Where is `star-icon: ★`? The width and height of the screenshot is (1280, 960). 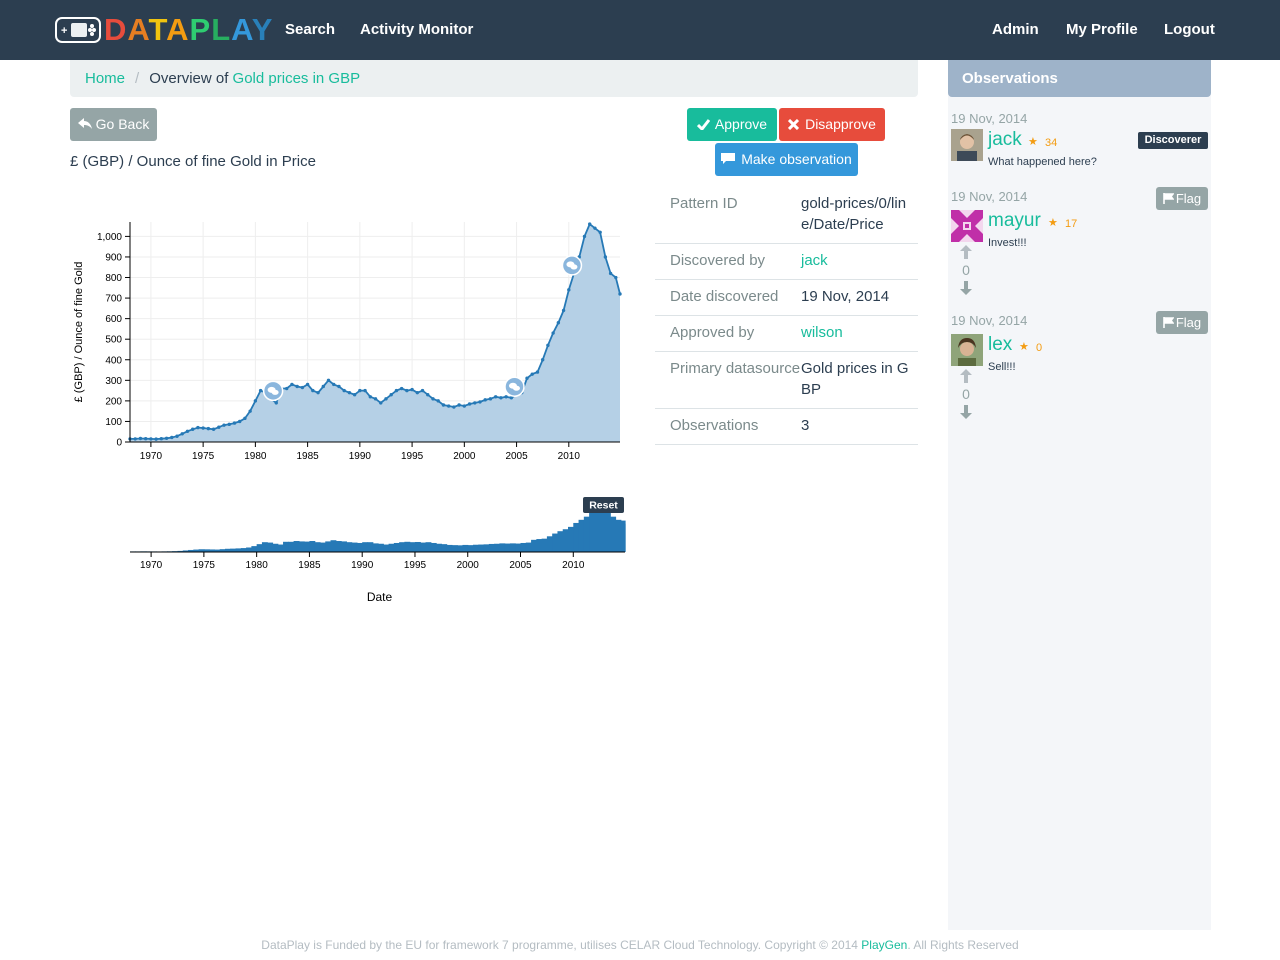 star-icon: ★ is located at coordinates (1033, 142).